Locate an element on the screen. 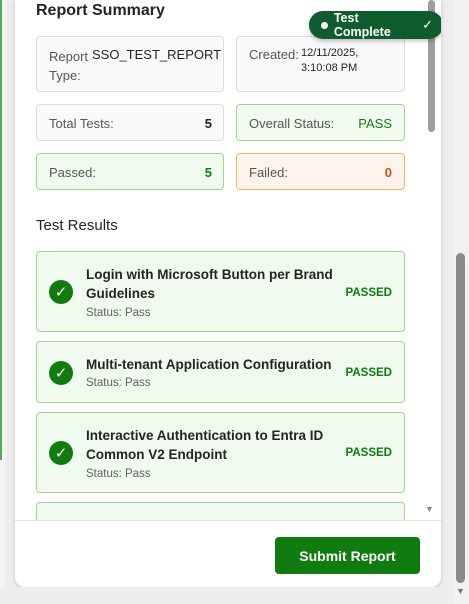  overall-status-label: Overall Status: is located at coordinates (292, 123).